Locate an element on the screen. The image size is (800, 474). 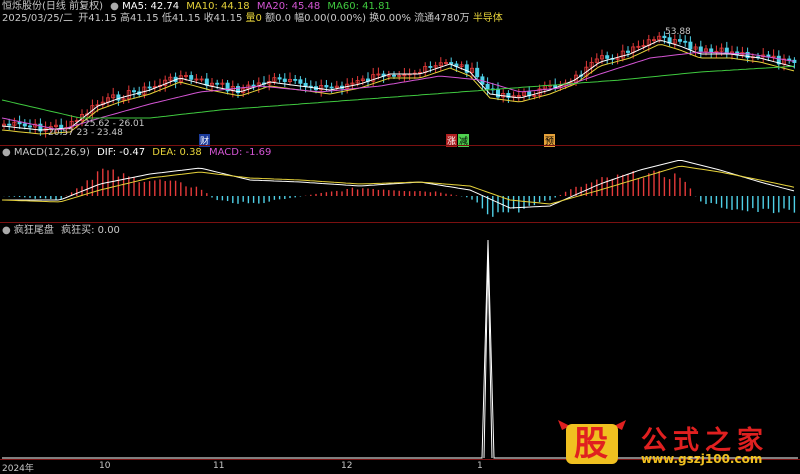
time-axis-label: 10 is located at coordinates (105, 466).